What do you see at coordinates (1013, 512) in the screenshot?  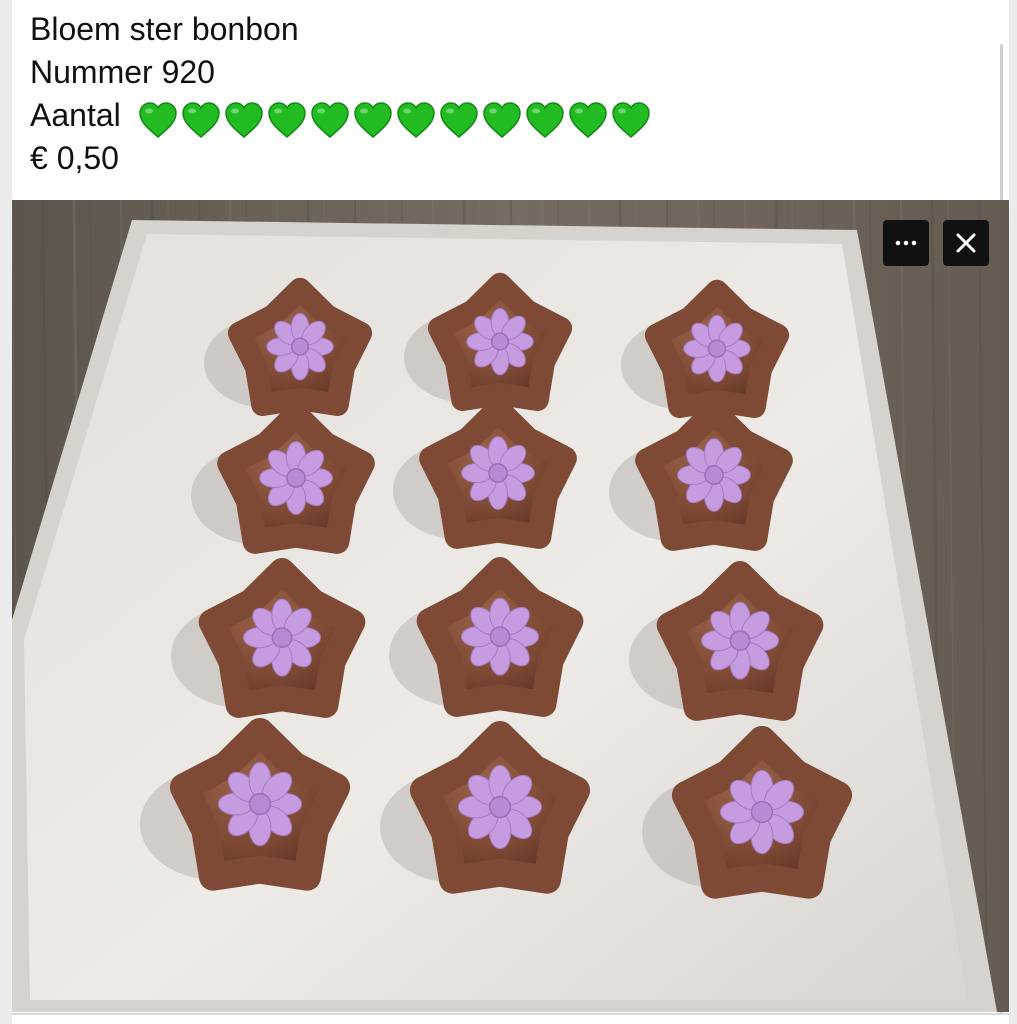 I see `right-edge` at bounding box center [1013, 512].